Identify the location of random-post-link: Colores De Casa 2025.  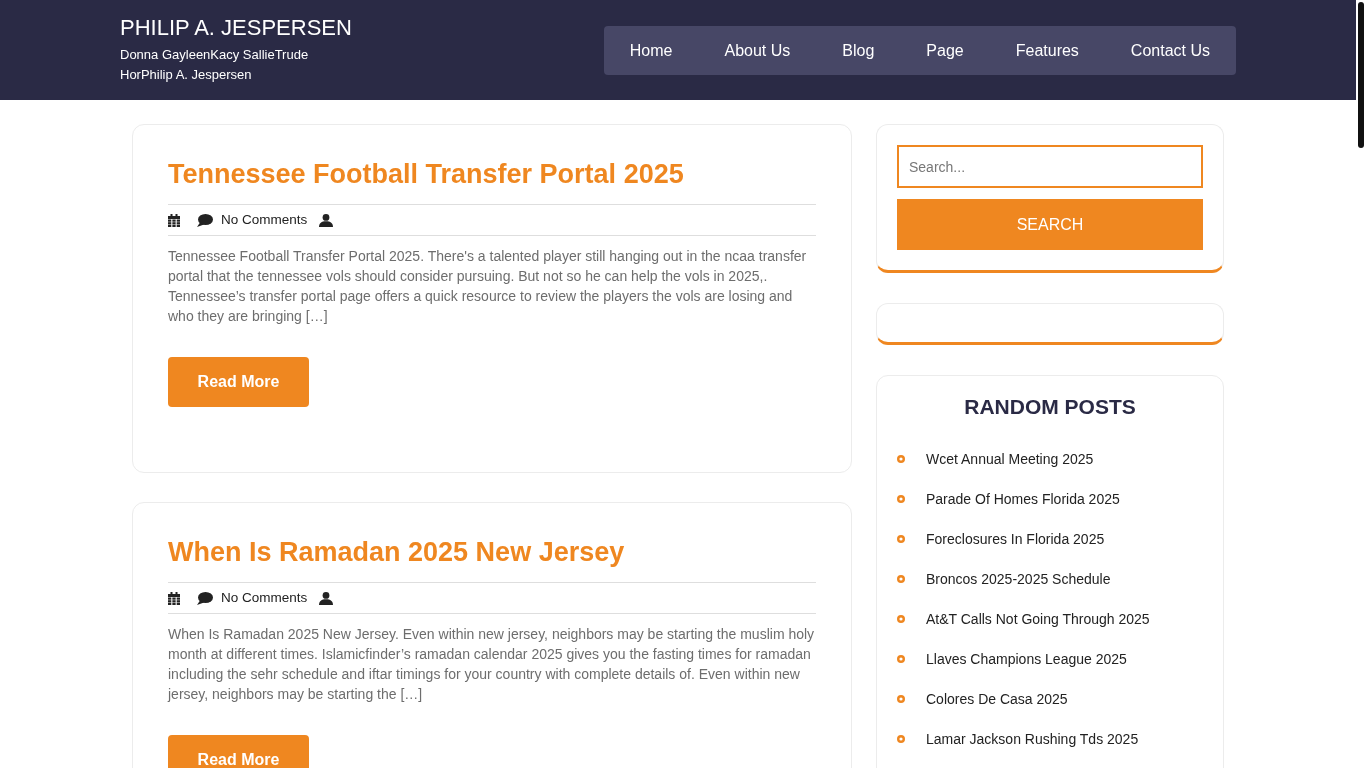
(997, 699).